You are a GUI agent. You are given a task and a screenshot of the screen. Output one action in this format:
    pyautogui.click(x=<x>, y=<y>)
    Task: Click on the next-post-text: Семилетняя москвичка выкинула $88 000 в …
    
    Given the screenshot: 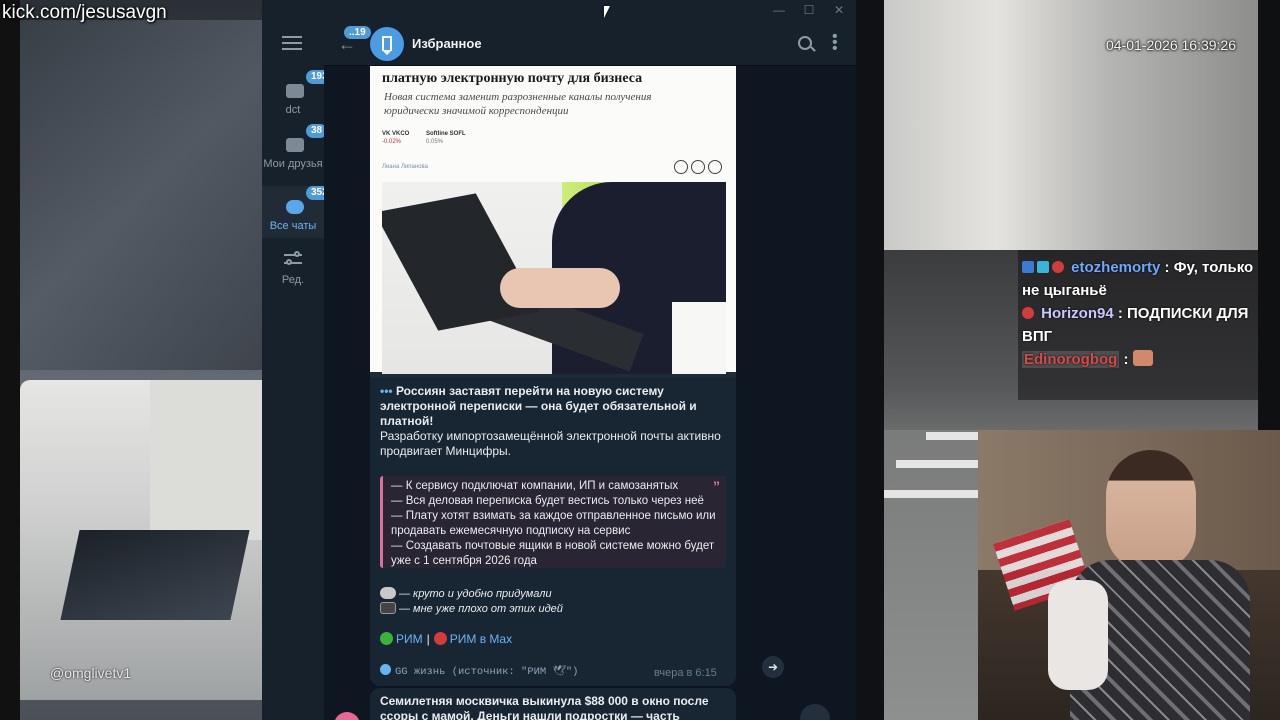 What is the action you would take?
    pyautogui.click(x=544, y=707)
    